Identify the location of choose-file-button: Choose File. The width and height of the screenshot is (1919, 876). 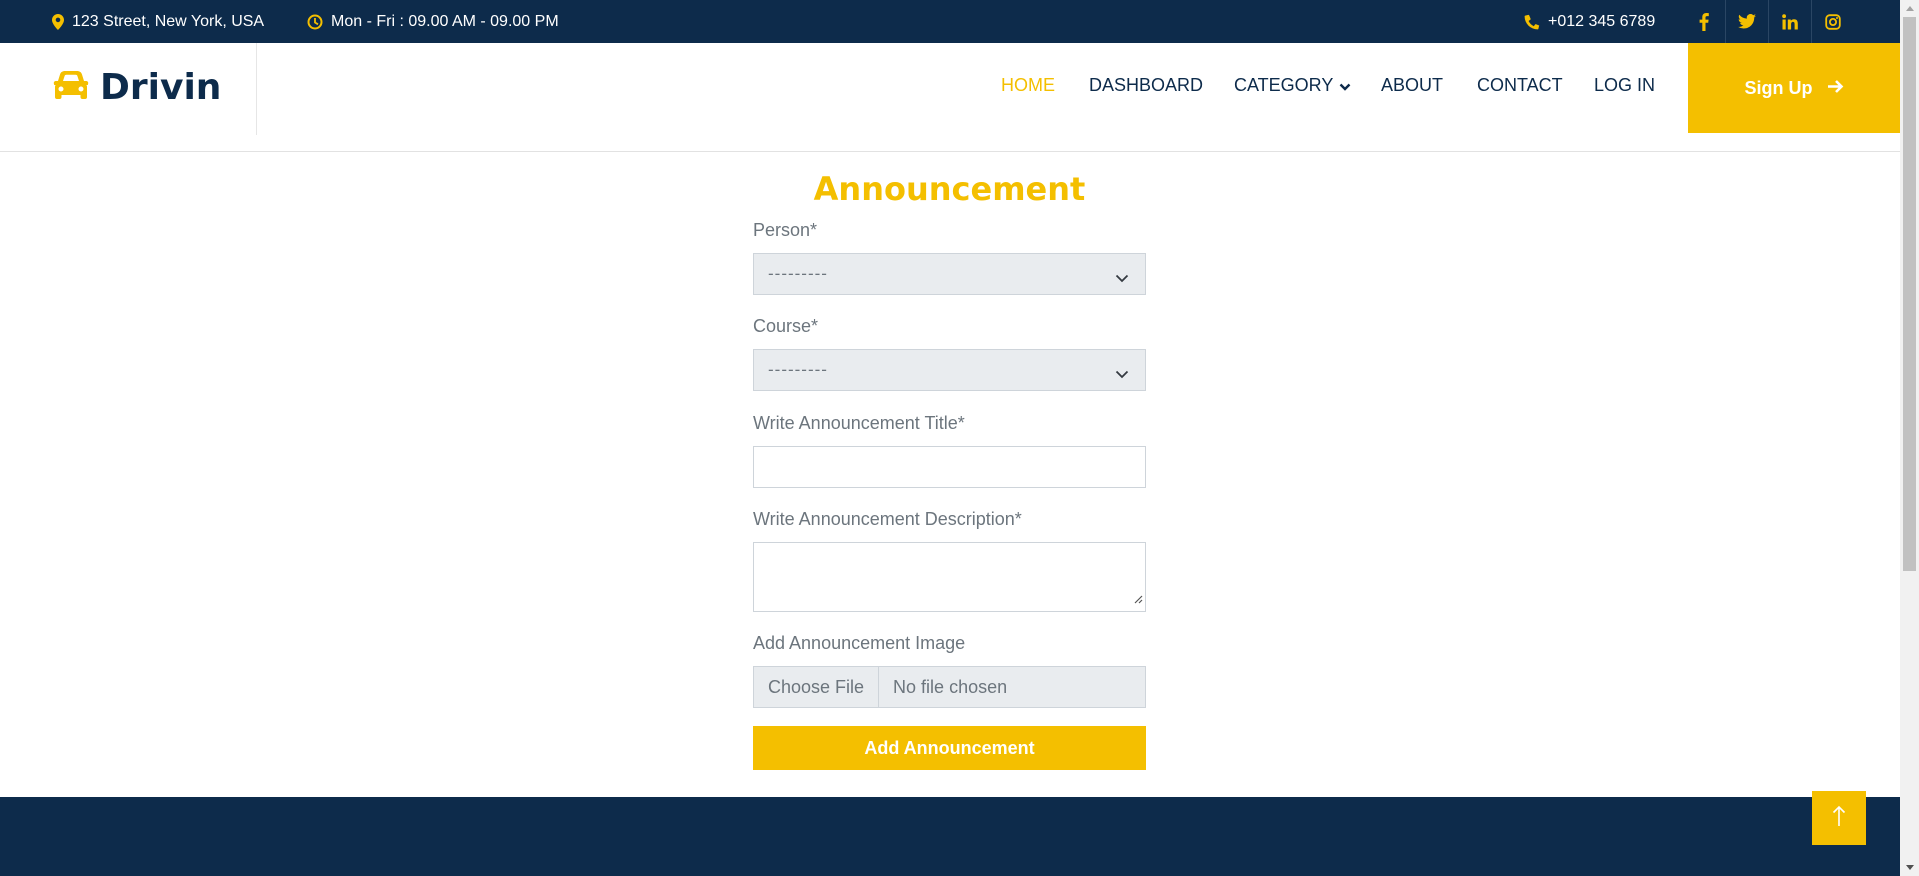
(817, 687).